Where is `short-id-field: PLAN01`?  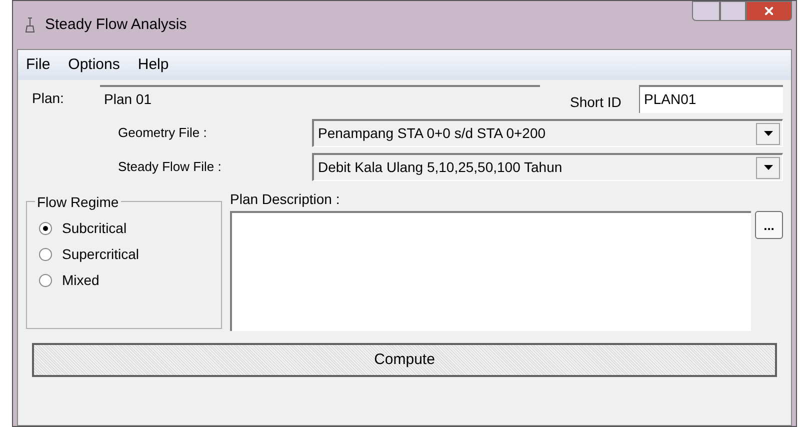 short-id-field: PLAN01 is located at coordinates (711, 98).